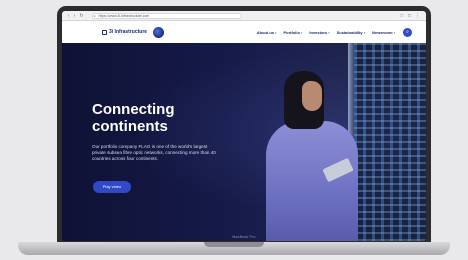 Image resolution: width=468 pixels, height=260 pixels. What do you see at coordinates (409, 16) in the screenshot?
I see `share-icon: □` at bounding box center [409, 16].